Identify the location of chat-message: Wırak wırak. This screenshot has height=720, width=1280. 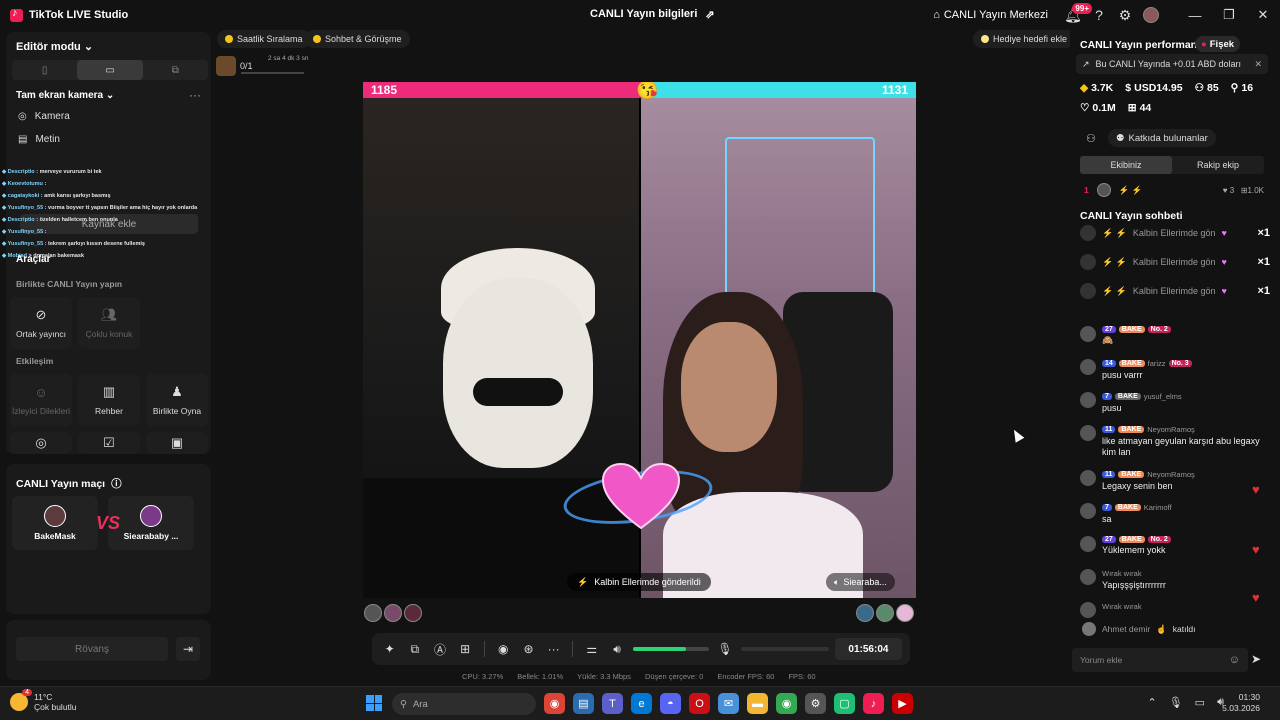
(1176, 610).